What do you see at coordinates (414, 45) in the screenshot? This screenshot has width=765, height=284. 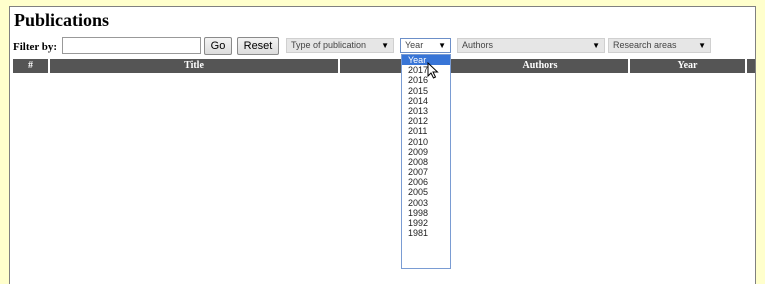 I see `year-select-label: Year` at bounding box center [414, 45].